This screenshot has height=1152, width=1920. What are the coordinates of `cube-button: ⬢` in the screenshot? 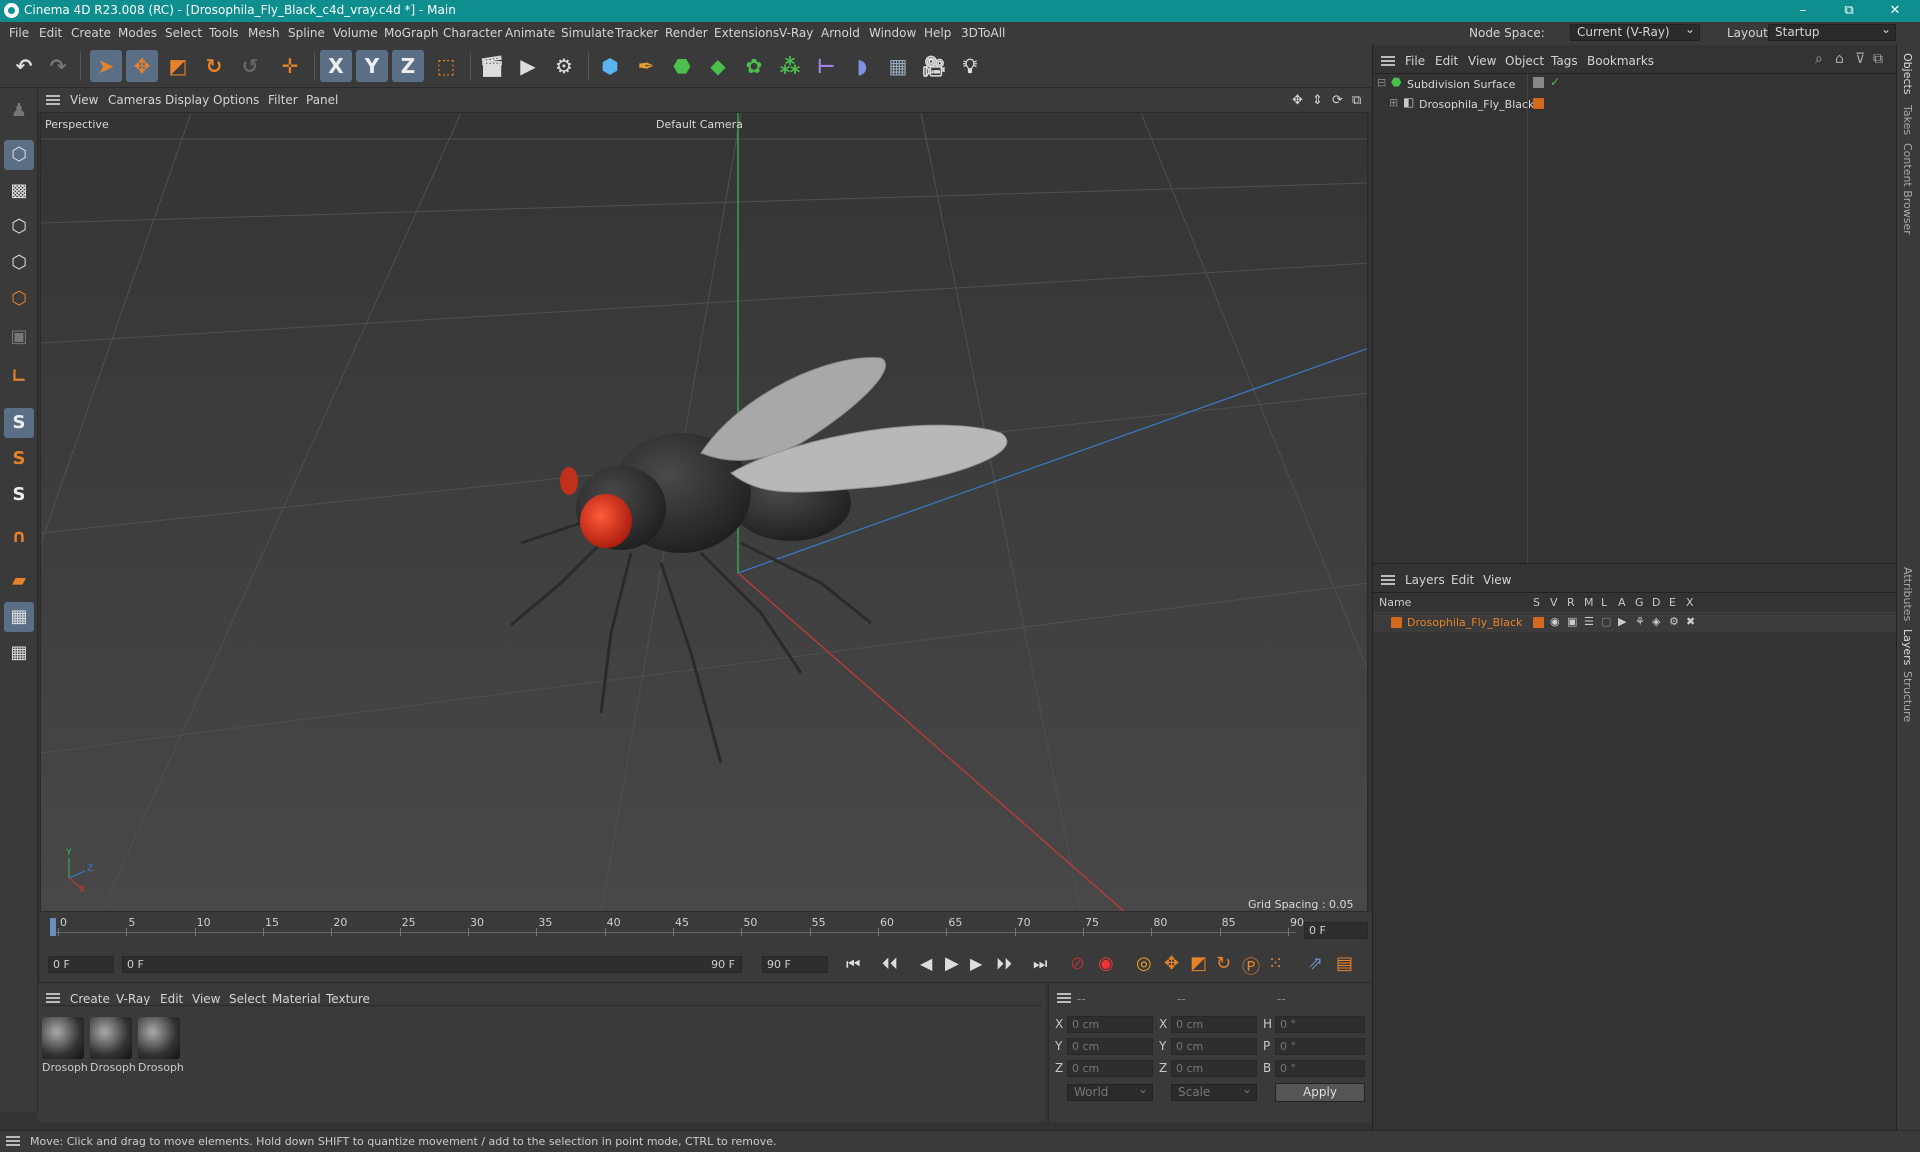 It's located at (610, 66).